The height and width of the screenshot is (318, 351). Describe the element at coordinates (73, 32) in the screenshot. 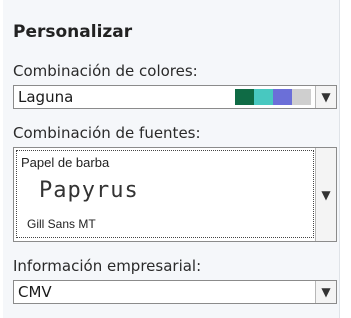

I see `section-title: Personalizar` at that location.